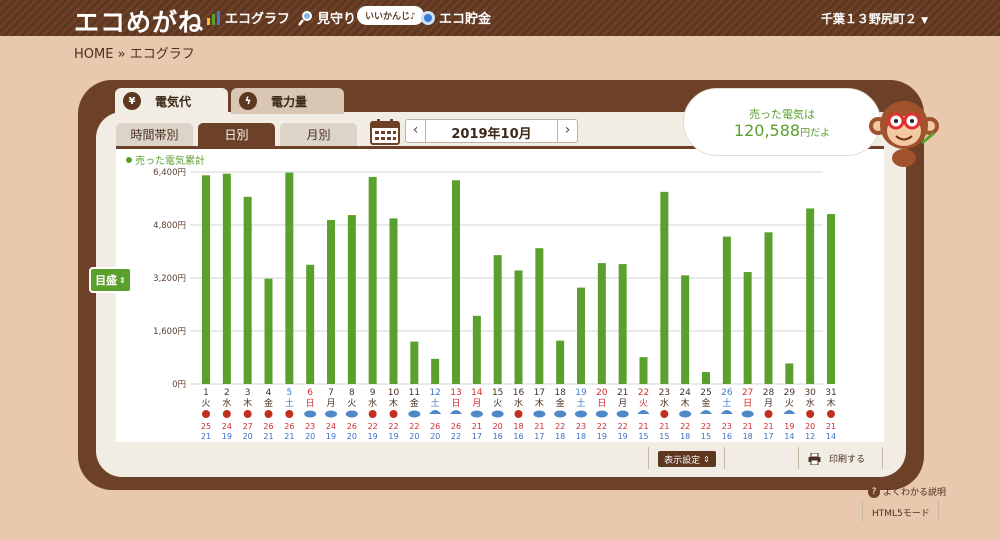 This screenshot has height=540, width=1000. Describe the element at coordinates (258, 19) in the screenshot. I see `nav-eco-graph-label: エコグラフ` at that location.